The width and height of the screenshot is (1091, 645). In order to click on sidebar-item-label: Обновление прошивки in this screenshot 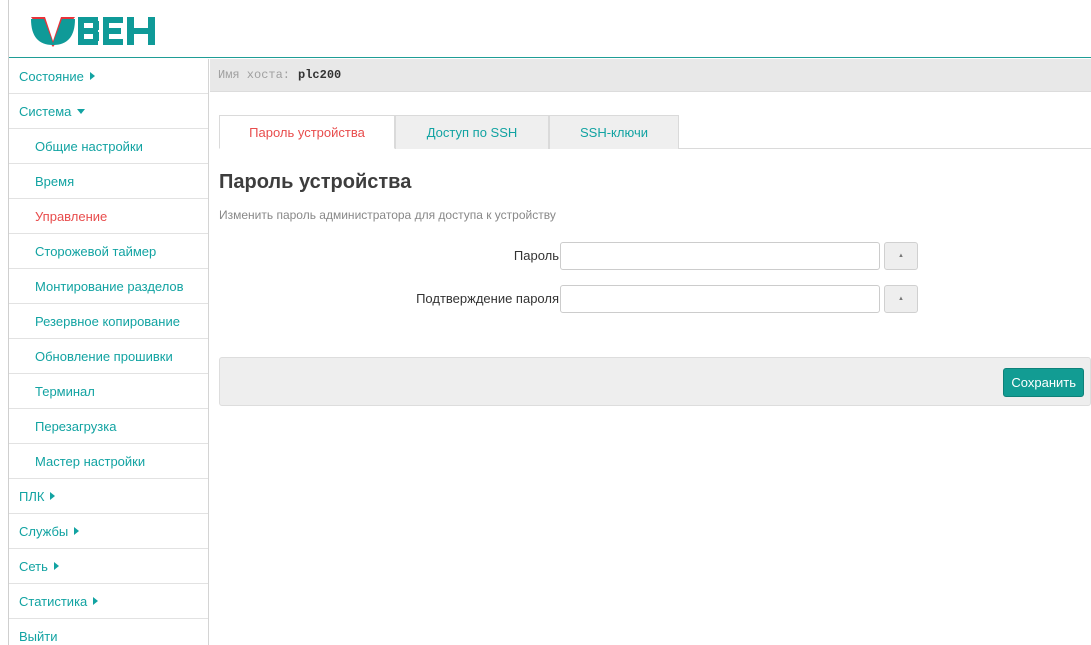, I will do `click(104, 356)`.